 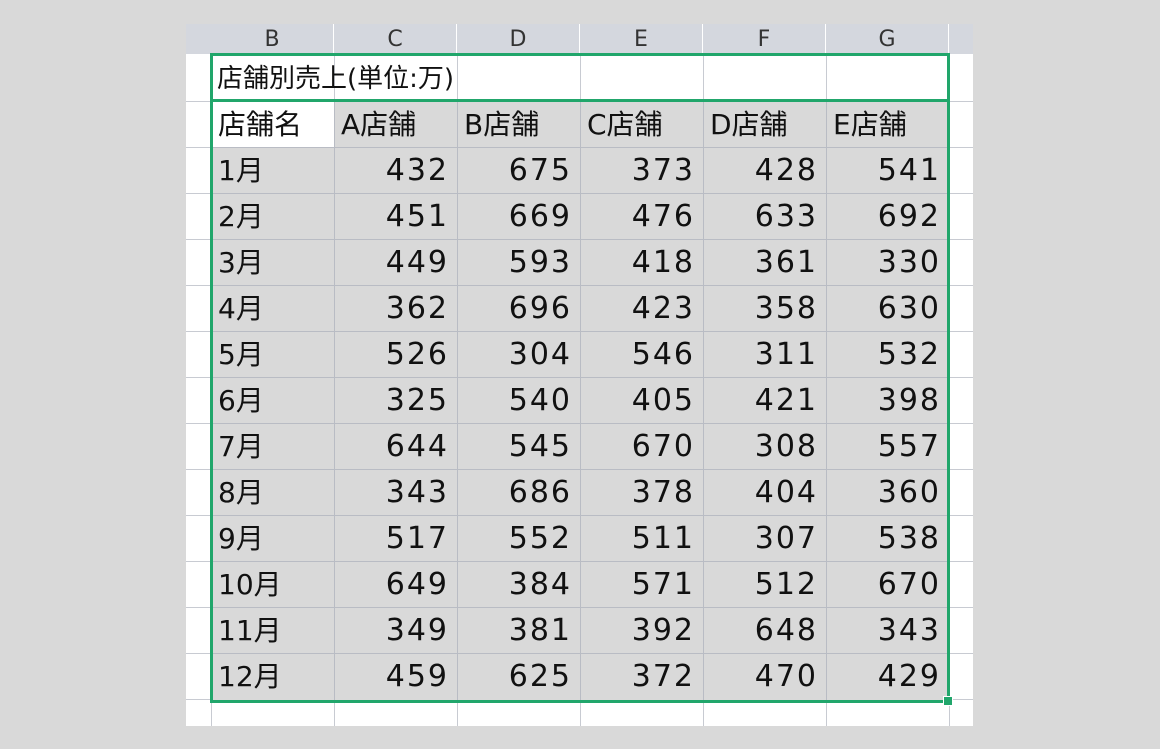 I want to click on sales-cell: 451, so click(x=395, y=216).